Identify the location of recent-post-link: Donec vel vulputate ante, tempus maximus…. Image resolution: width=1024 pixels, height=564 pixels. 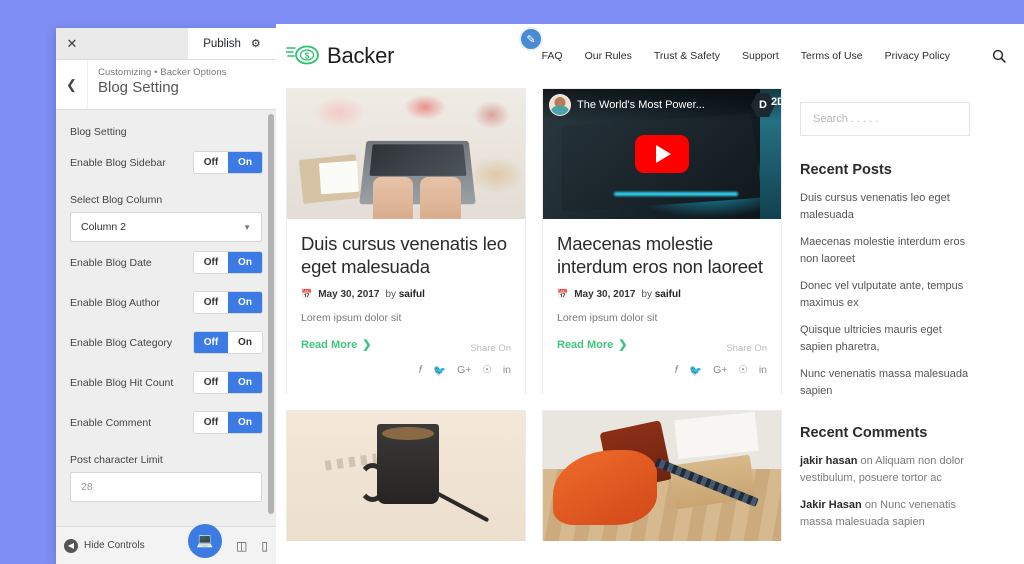
(885, 294).